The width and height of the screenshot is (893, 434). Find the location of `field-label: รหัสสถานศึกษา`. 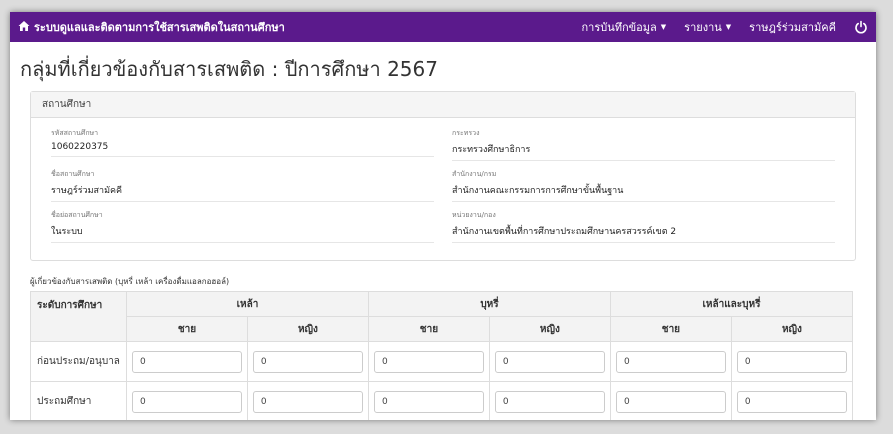

field-label: รหัสสถานศึกษา is located at coordinates (75, 133).